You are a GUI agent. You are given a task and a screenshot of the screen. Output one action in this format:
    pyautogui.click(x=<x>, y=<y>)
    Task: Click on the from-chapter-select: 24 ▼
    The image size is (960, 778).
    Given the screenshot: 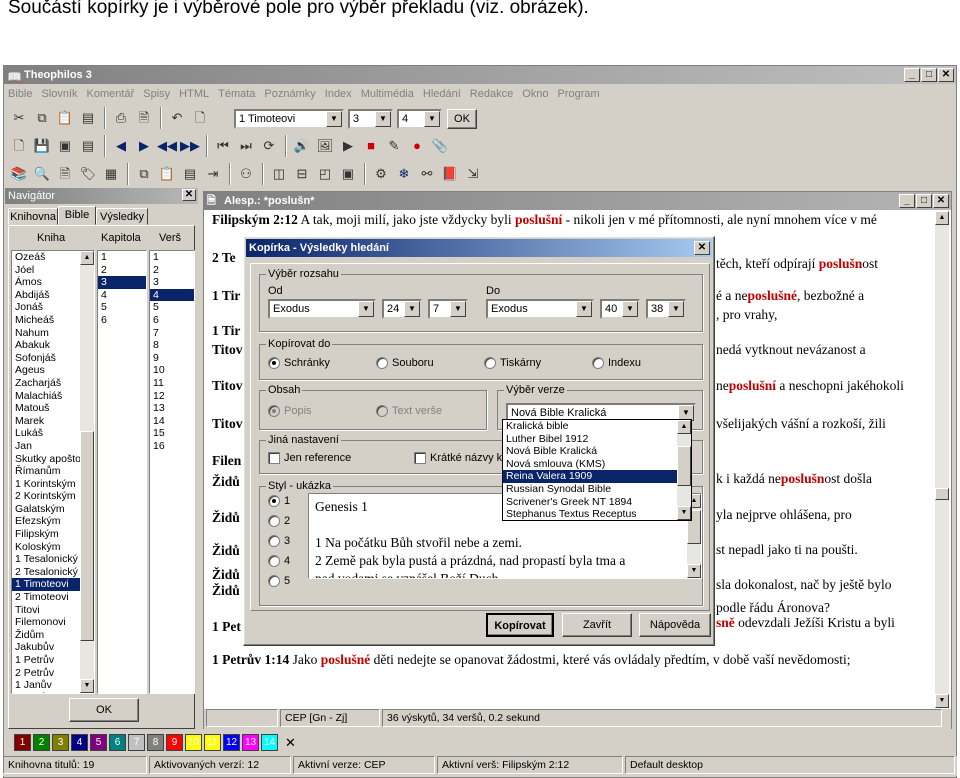 What is the action you would take?
    pyautogui.click(x=402, y=309)
    